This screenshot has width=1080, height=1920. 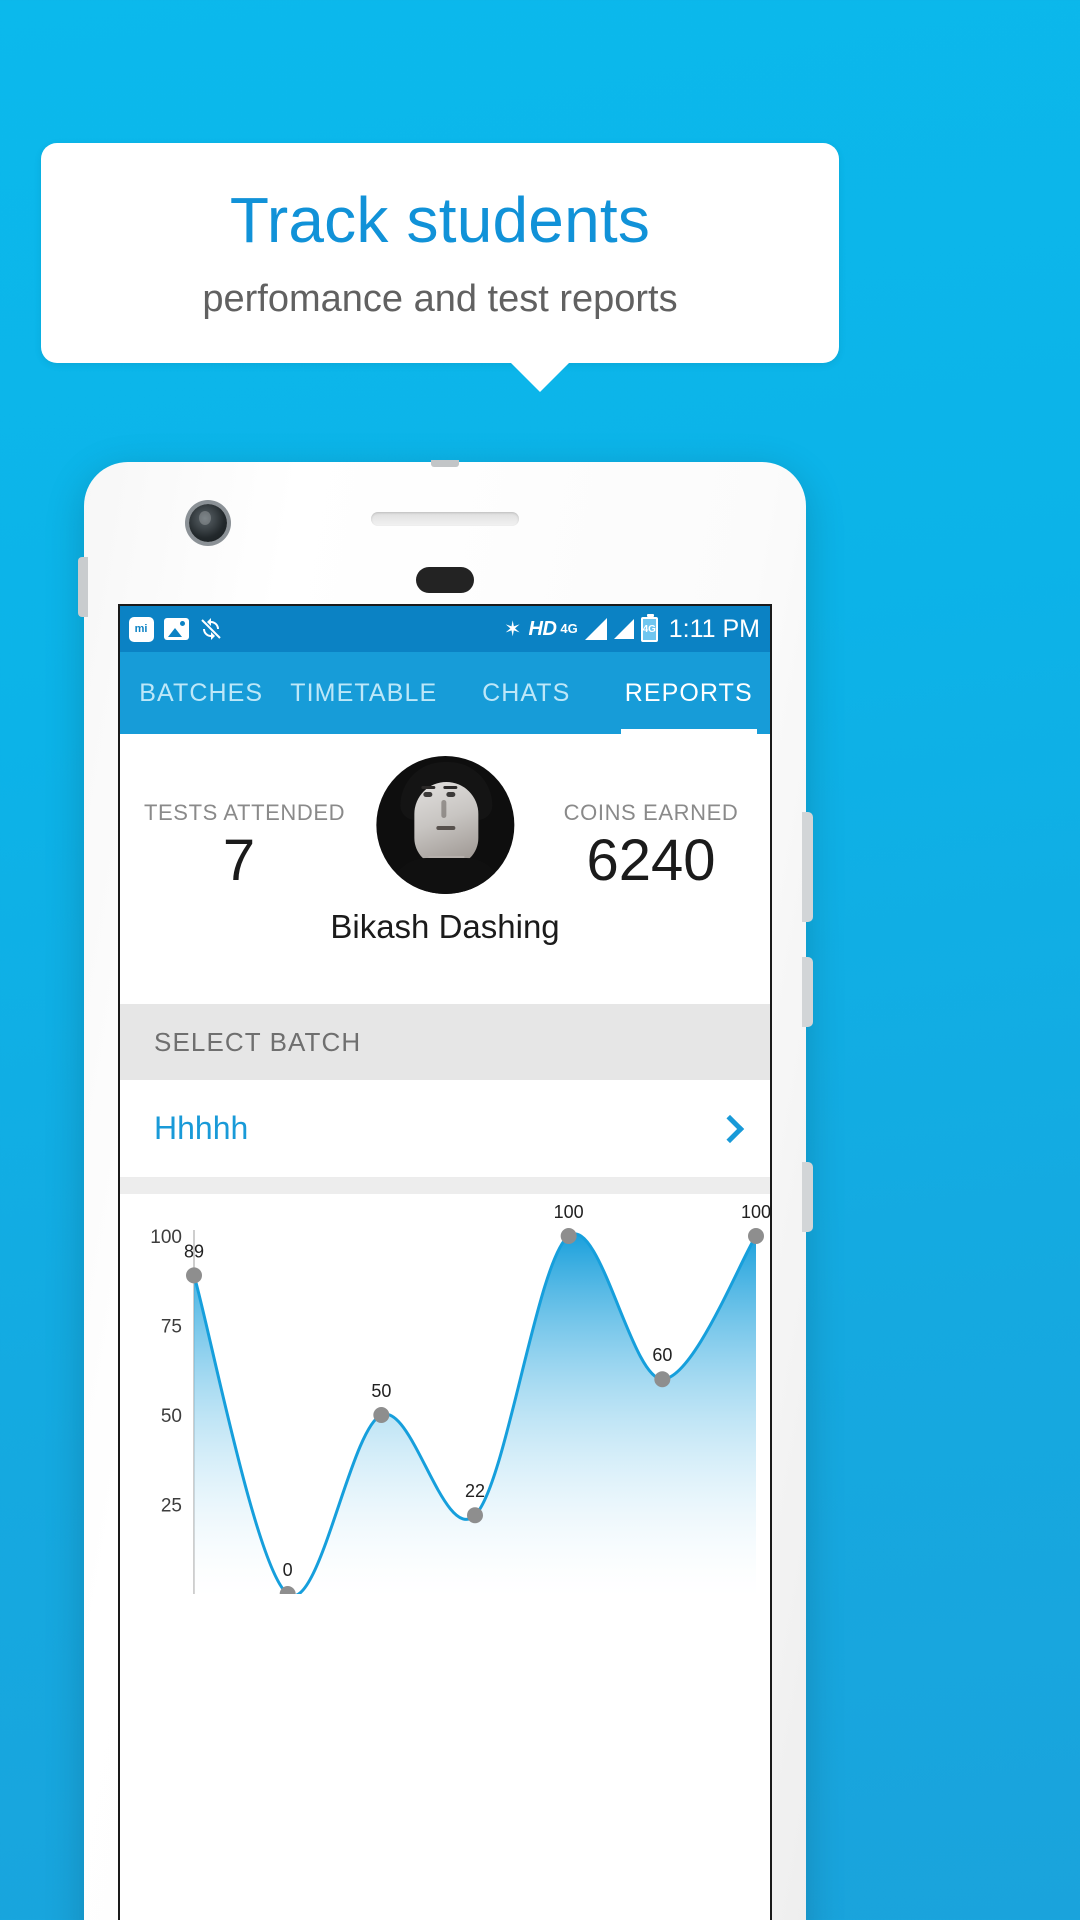 I want to click on y-axis-tick-label: 100, so click(x=166, y=1237).